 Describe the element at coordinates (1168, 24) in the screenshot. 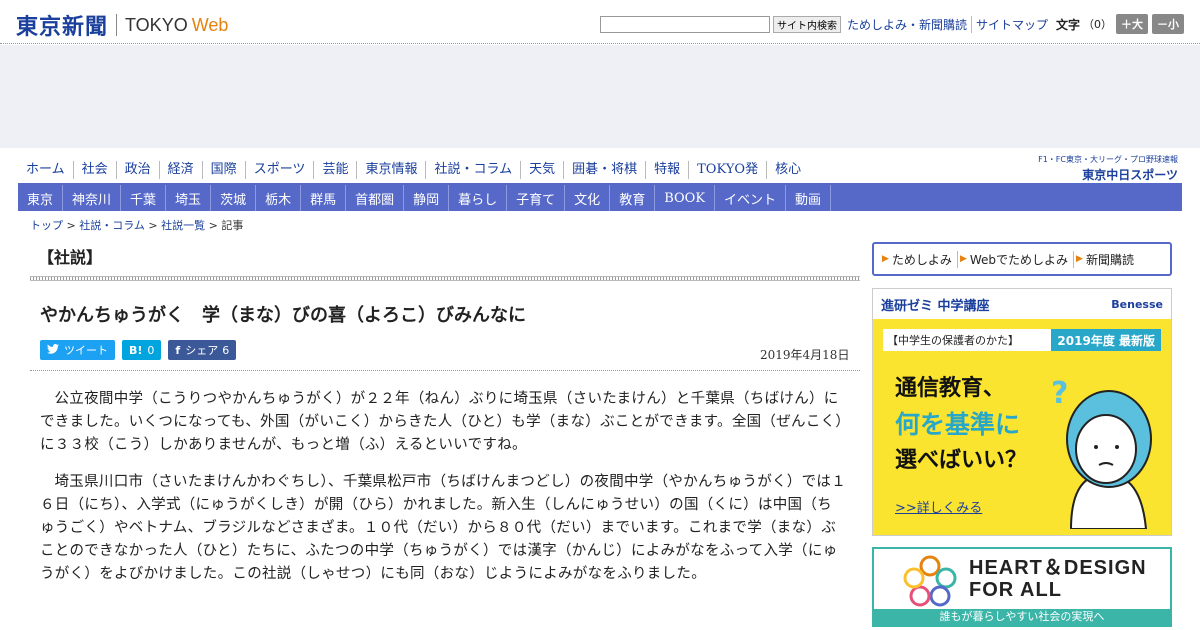

I see `font-smaller-button: －小` at that location.